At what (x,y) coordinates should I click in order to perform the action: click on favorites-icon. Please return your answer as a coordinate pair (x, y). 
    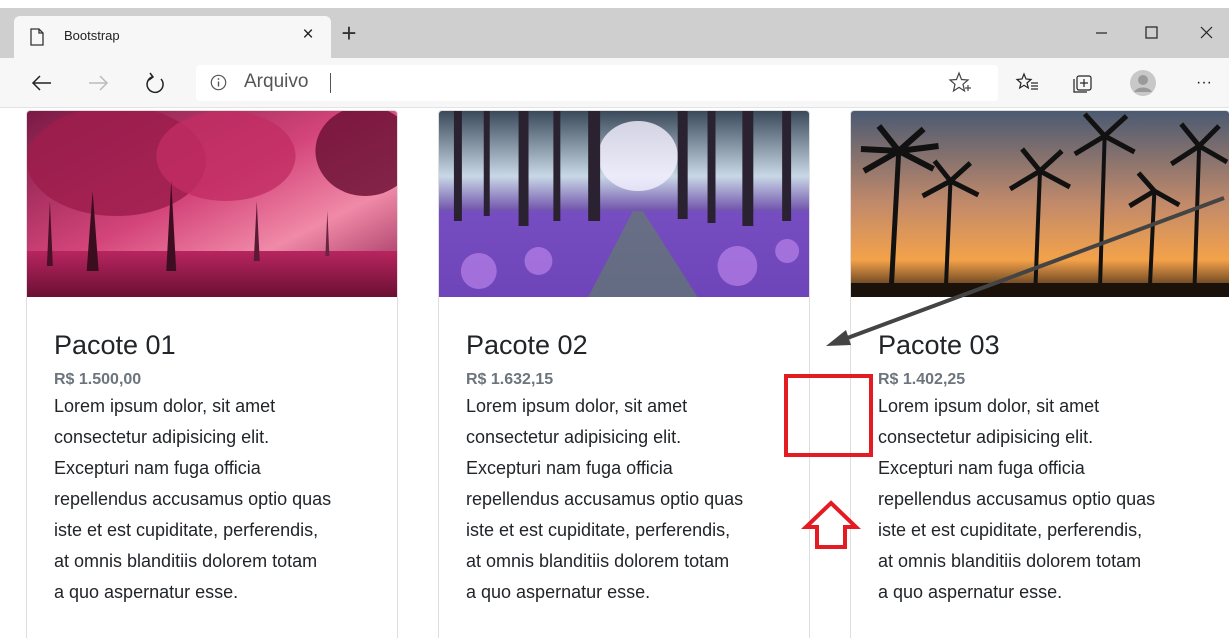
    Looking at the image, I should click on (1026, 81).